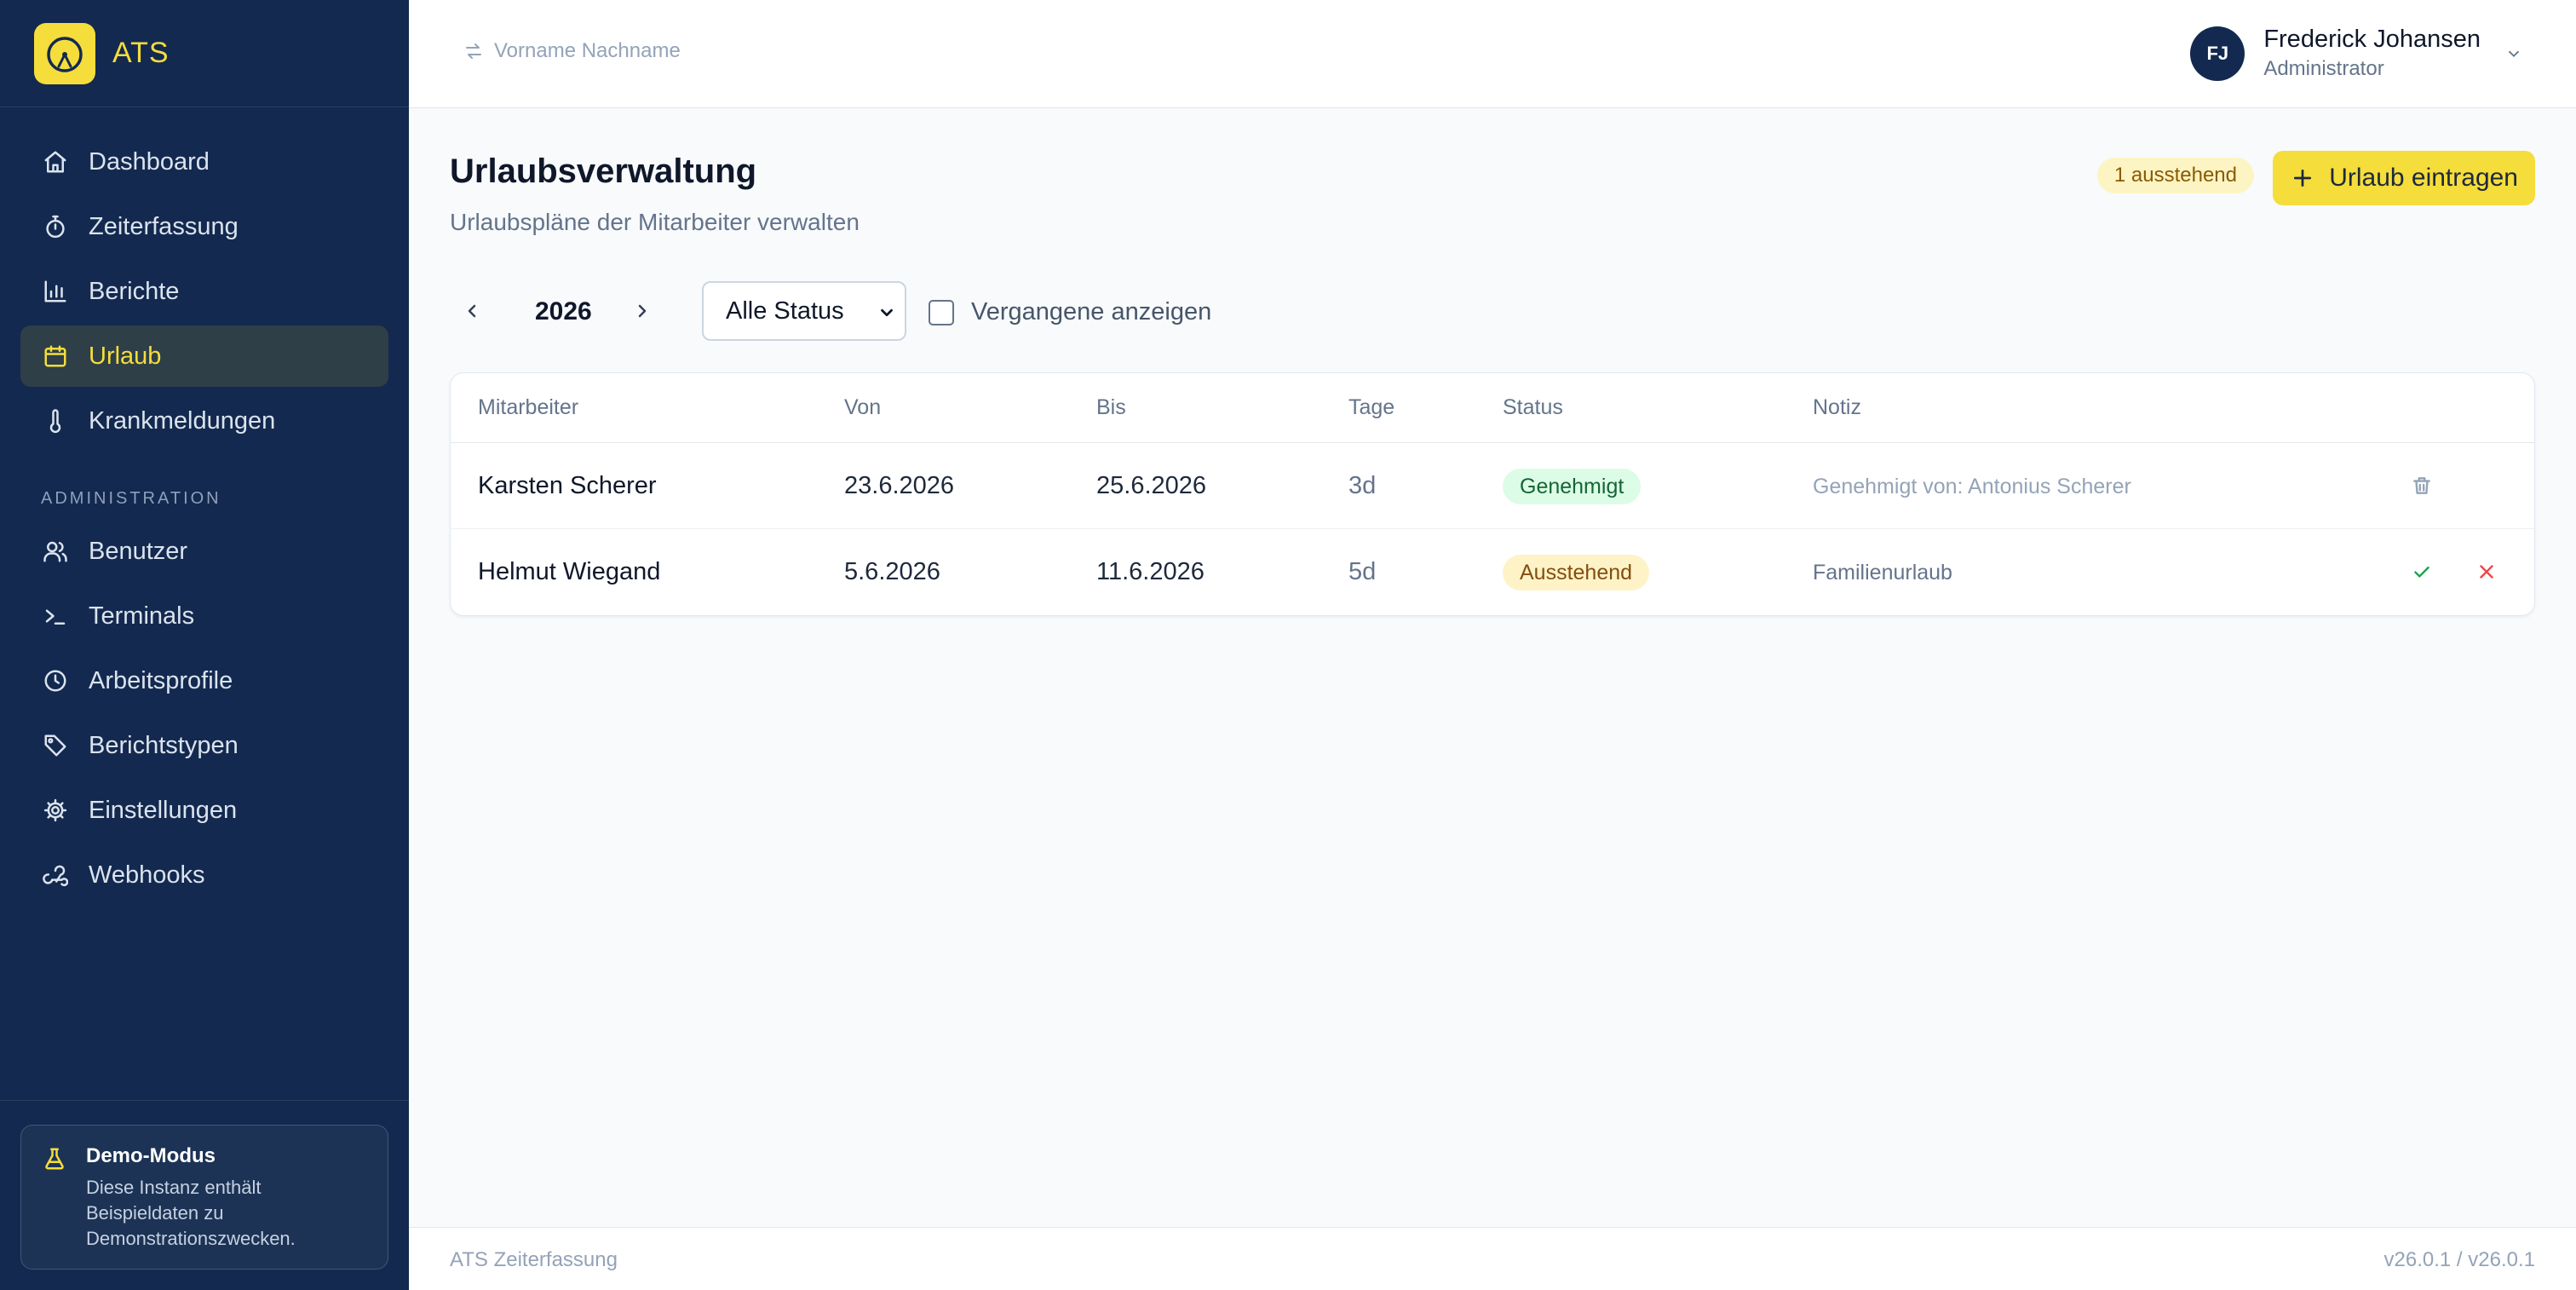 Image resolution: width=2576 pixels, height=1290 pixels. I want to click on user-name: Frederick Johansen, so click(2372, 40).